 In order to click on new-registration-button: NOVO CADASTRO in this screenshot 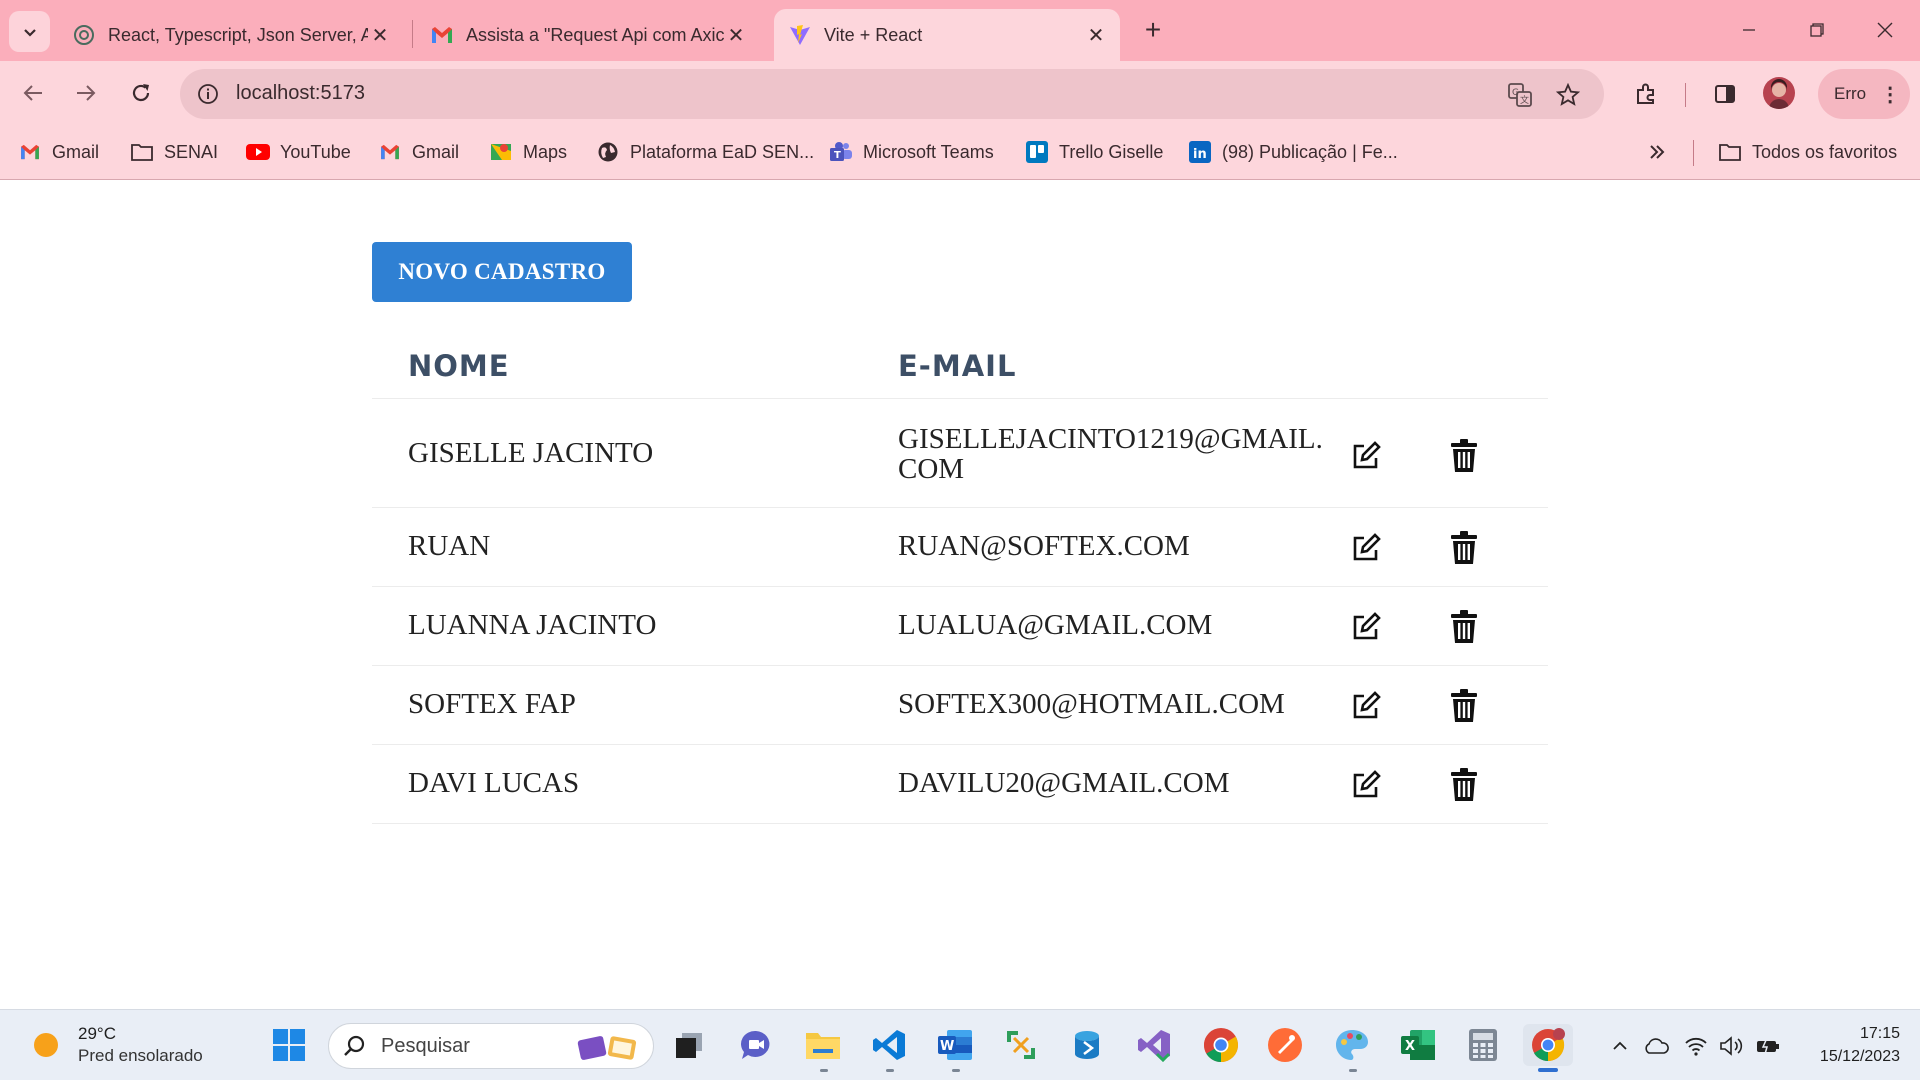, I will do `click(502, 272)`.